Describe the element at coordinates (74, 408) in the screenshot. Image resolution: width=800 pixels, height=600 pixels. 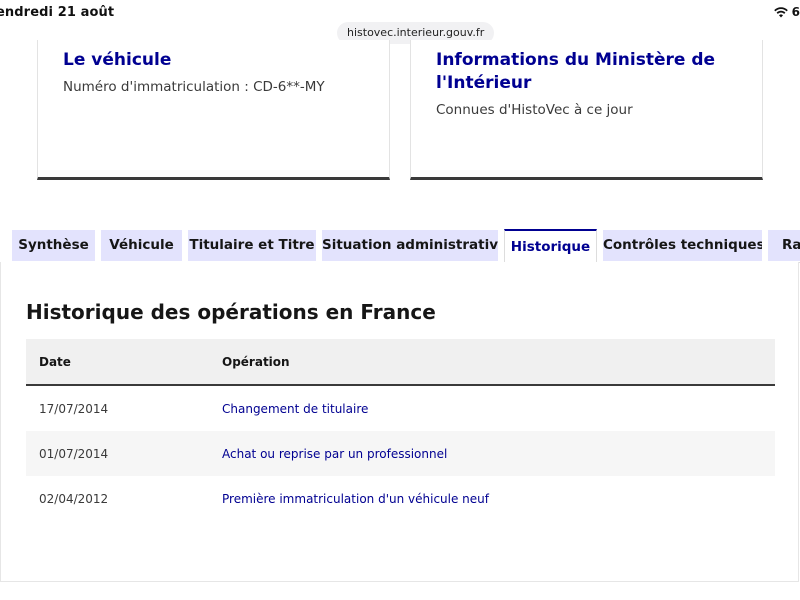
I see `row-date: 17/07/2014` at that location.